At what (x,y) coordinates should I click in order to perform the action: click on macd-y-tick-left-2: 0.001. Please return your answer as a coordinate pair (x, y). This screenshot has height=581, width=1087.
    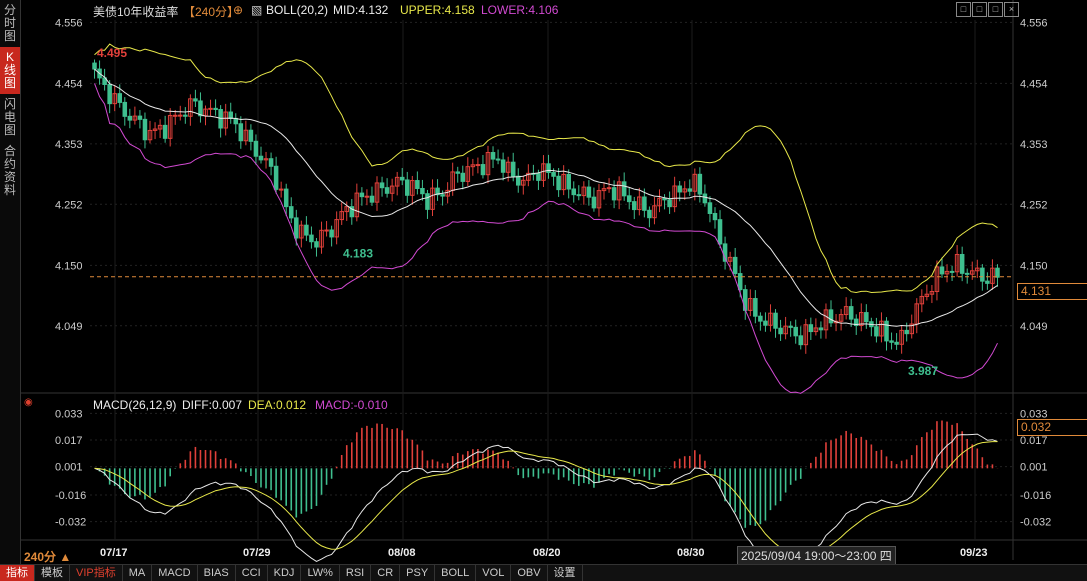
    Looking at the image, I should click on (69, 468).